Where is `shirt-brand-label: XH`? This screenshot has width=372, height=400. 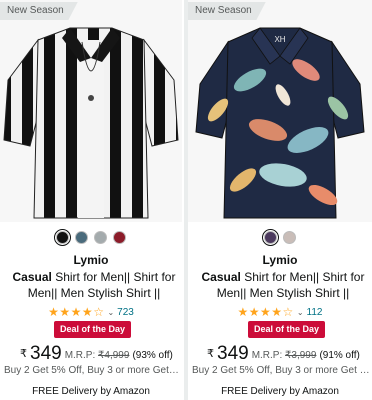 shirt-brand-label: XH is located at coordinates (279, 39).